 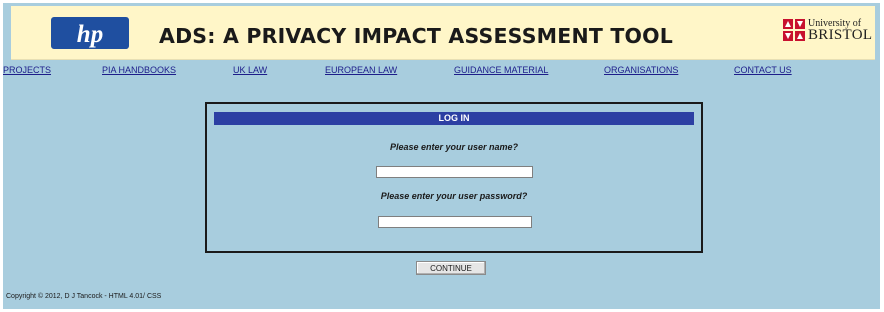 I want to click on nav-link-projects: PROJECTS, so click(x=27, y=70).